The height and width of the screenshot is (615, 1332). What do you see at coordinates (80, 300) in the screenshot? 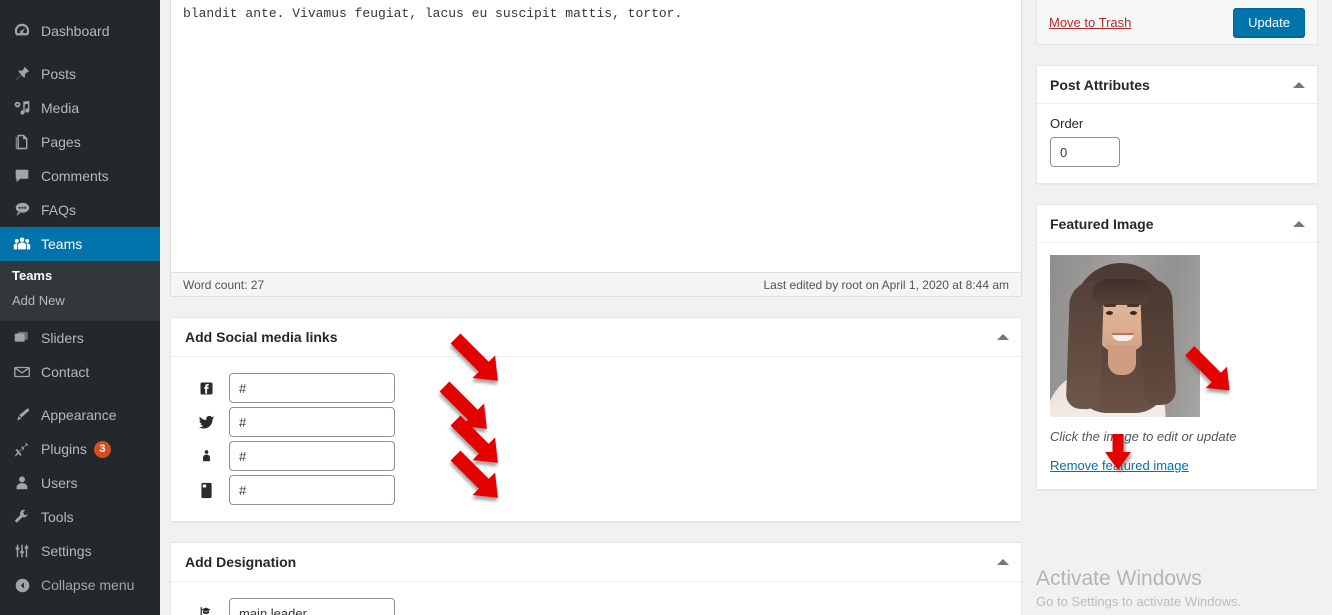
I see `submenu-item-add-new: Add New` at bounding box center [80, 300].